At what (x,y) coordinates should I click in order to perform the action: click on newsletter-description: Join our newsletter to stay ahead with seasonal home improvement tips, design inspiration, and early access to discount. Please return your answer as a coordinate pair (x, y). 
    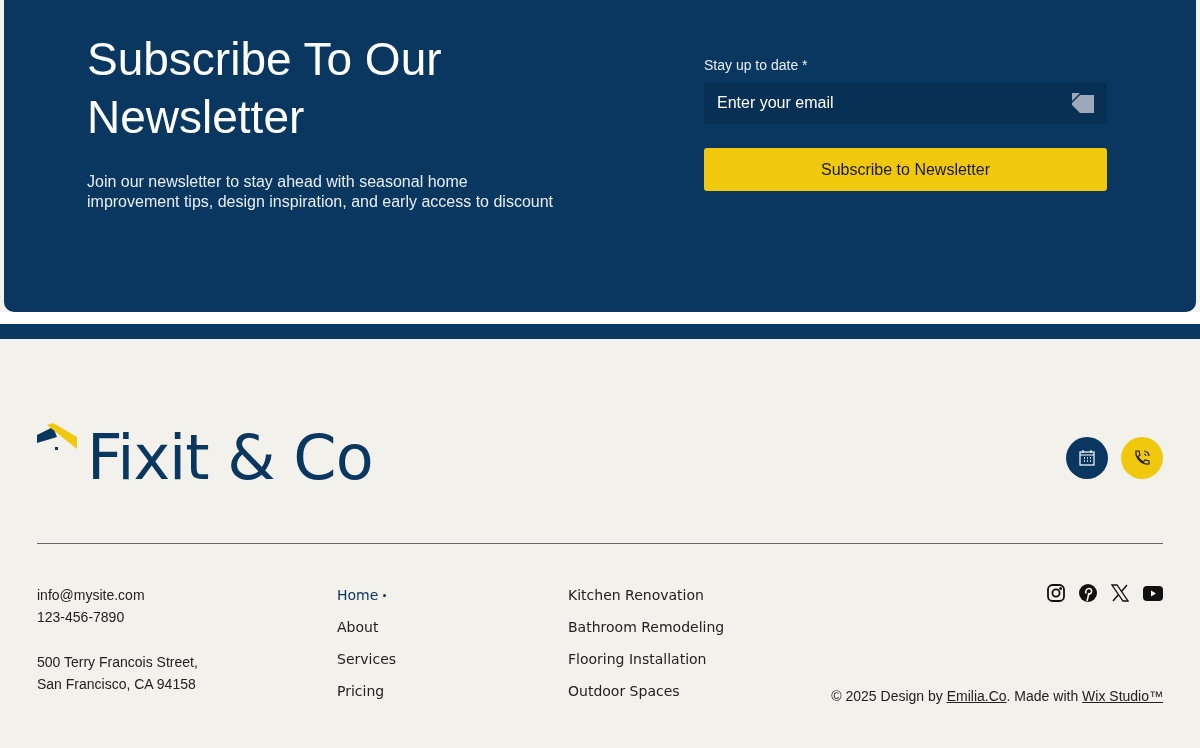
    Looking at the image, I should click on (320, 192).